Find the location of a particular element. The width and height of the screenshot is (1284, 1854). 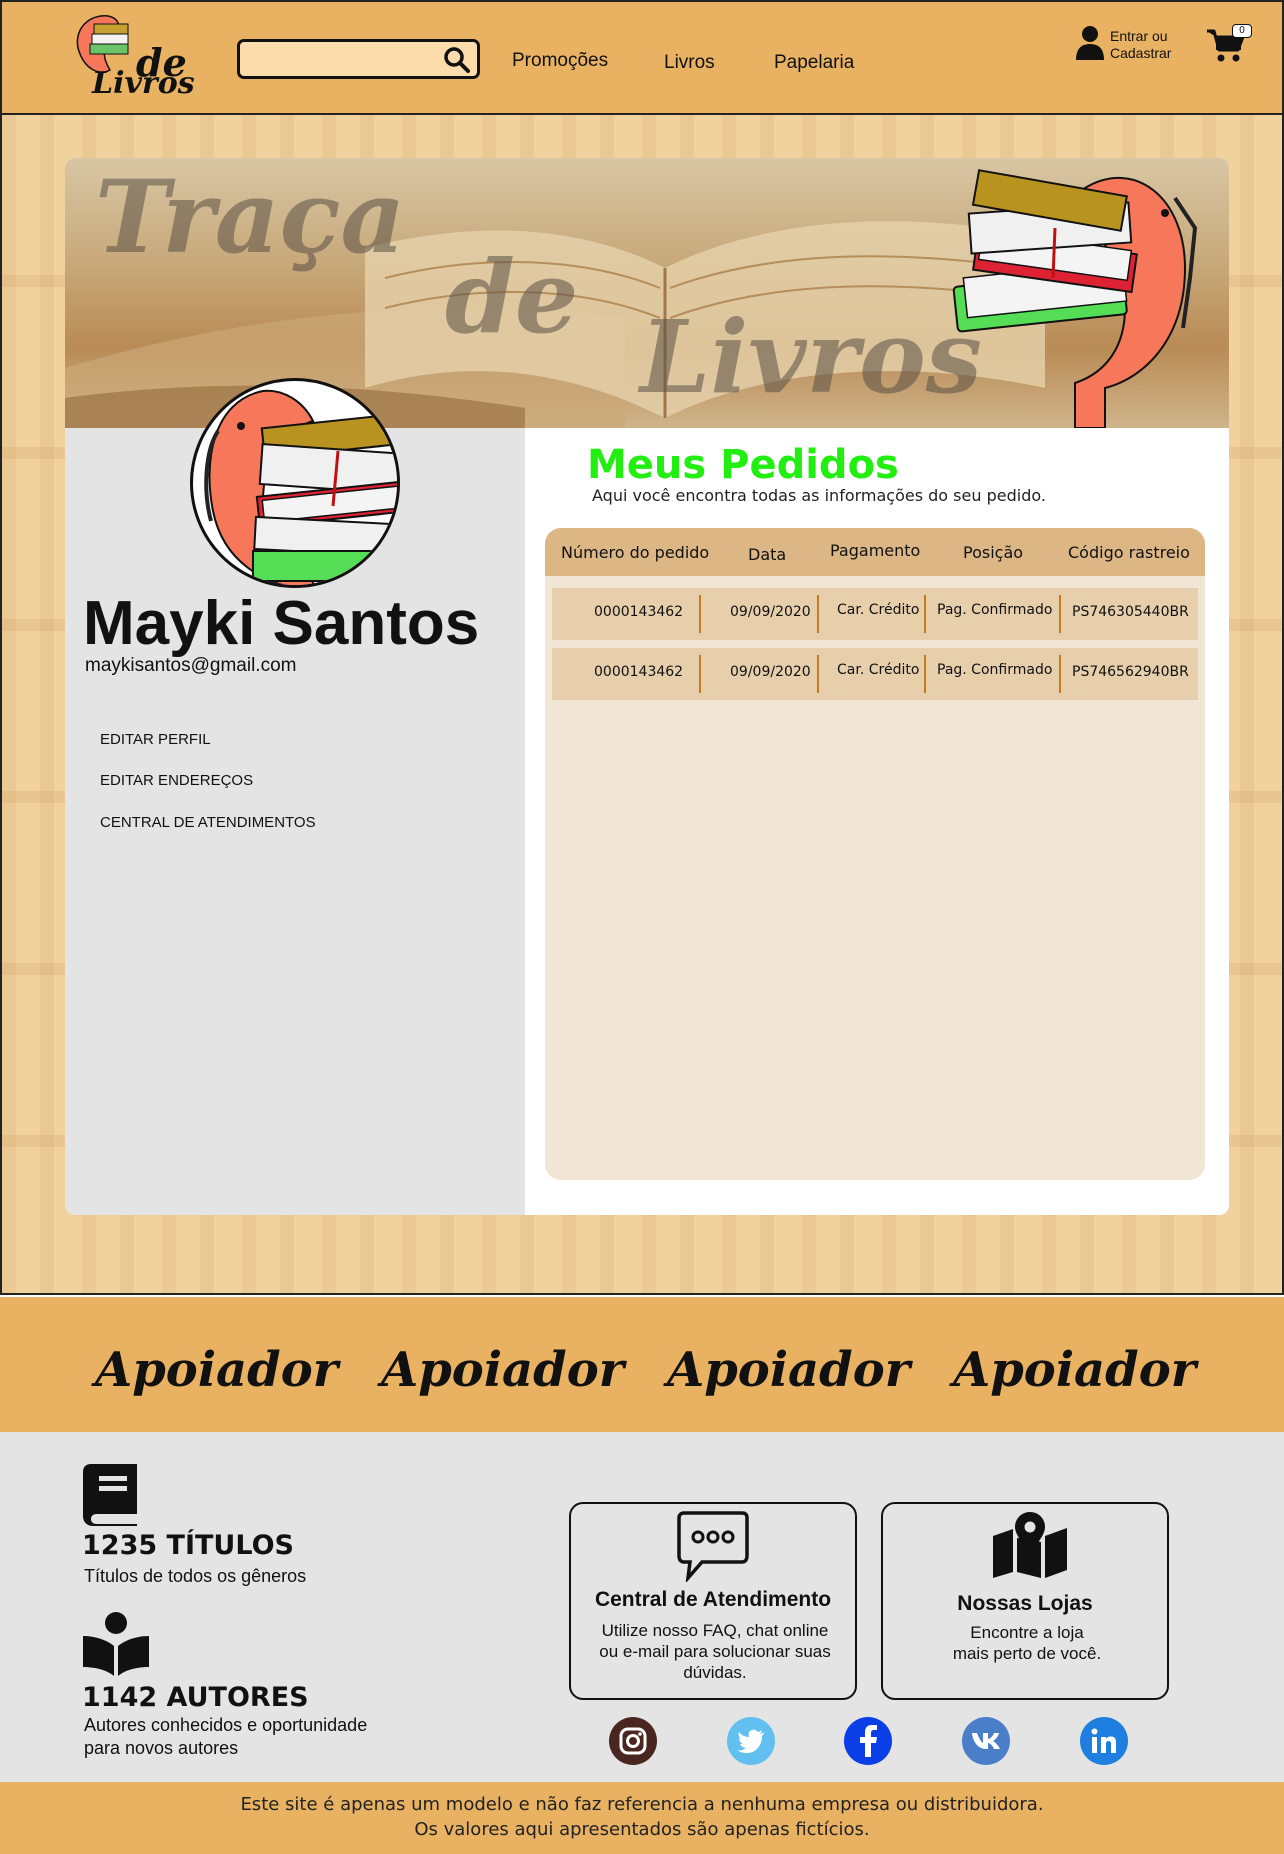

col-position: Posição is located at coordinates (993, 552).